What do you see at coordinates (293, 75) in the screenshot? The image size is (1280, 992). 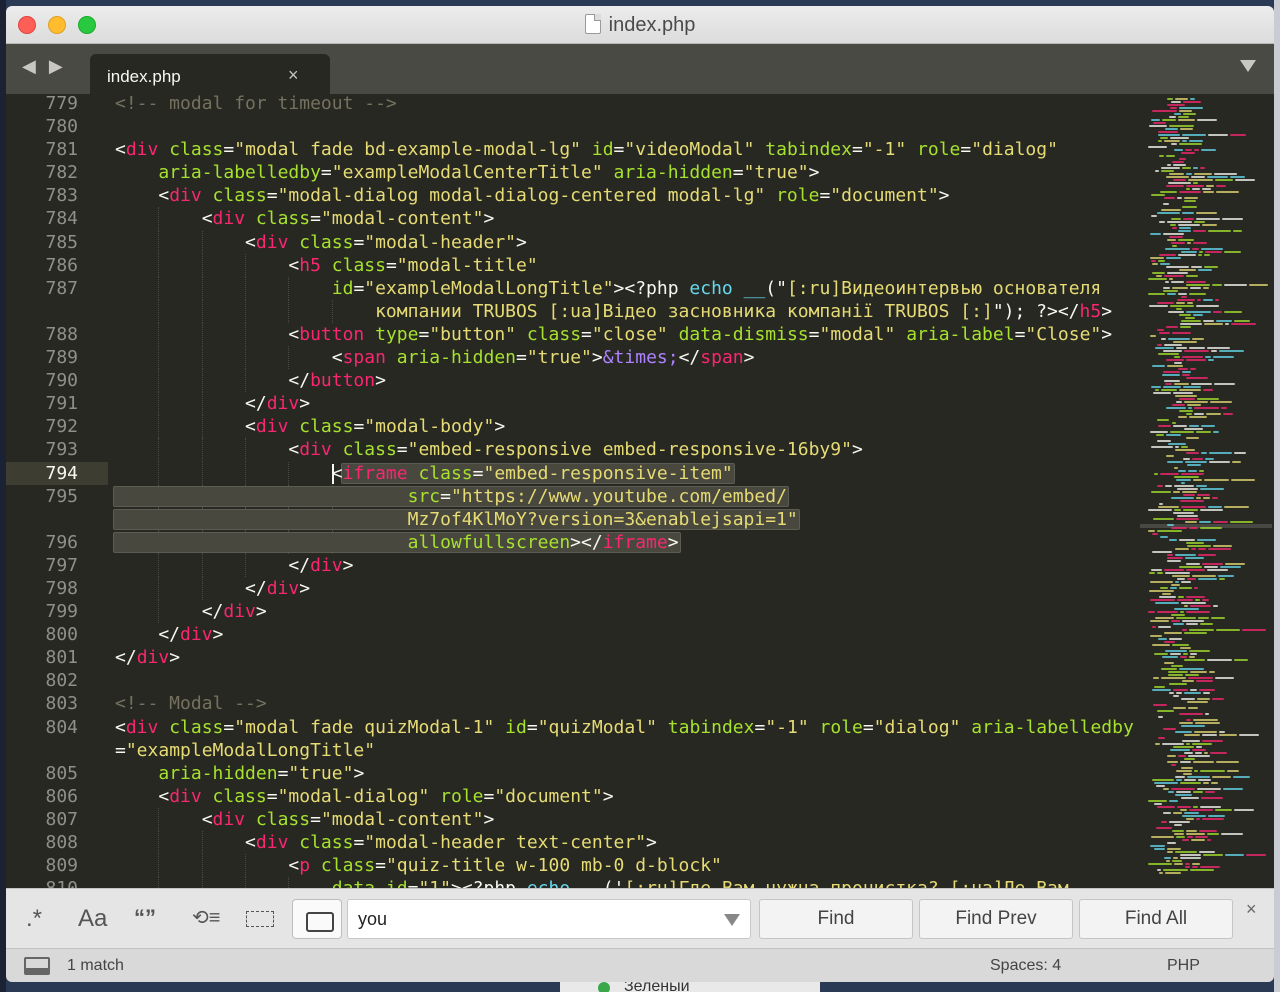 I see `tab-close-icon: ×` at bounding box center [293, 75].